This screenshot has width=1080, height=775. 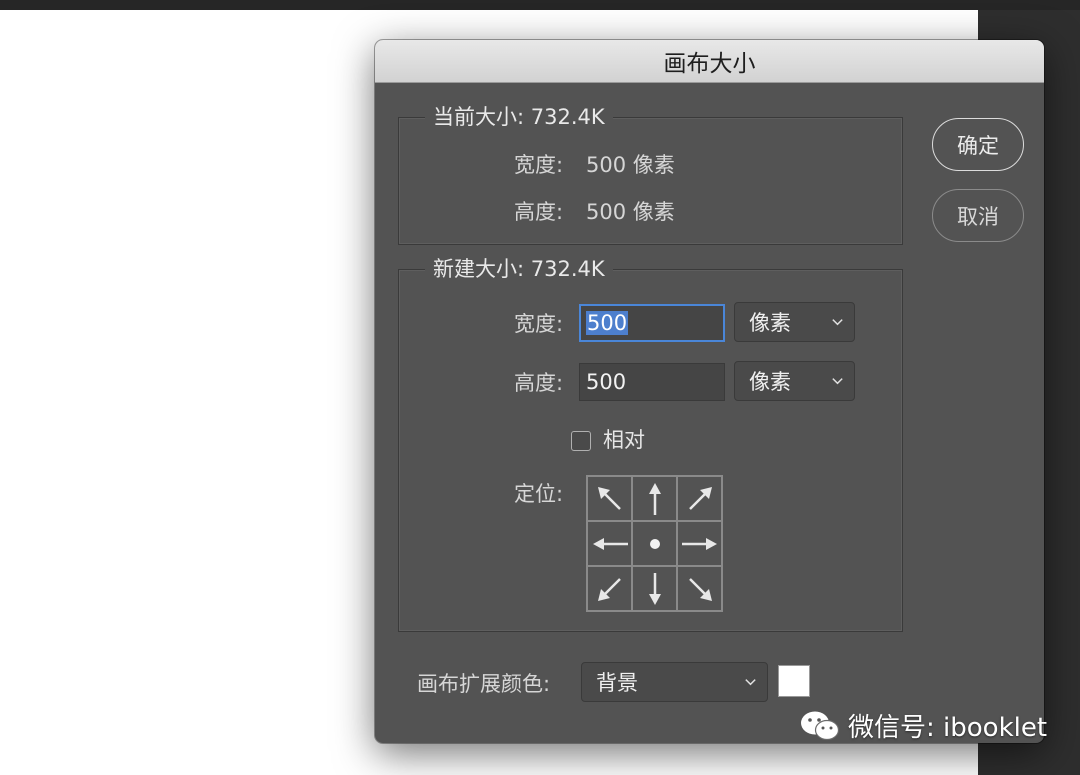 What do you see at coordinates (624, 440) in the screenshot?
I see `relative-label: 相对` at bounding box center [624, 440].